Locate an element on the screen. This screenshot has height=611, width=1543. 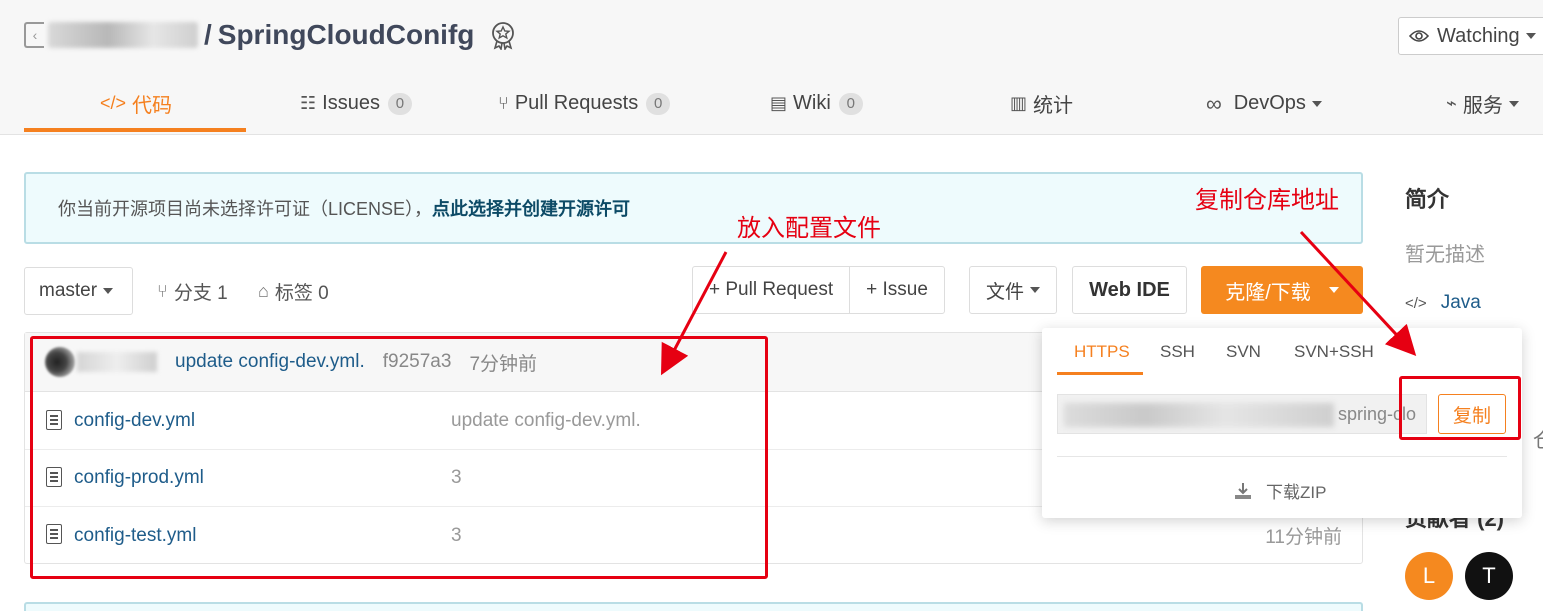
clone-tab-svn: SVN is located at coordinates (1243, 352).